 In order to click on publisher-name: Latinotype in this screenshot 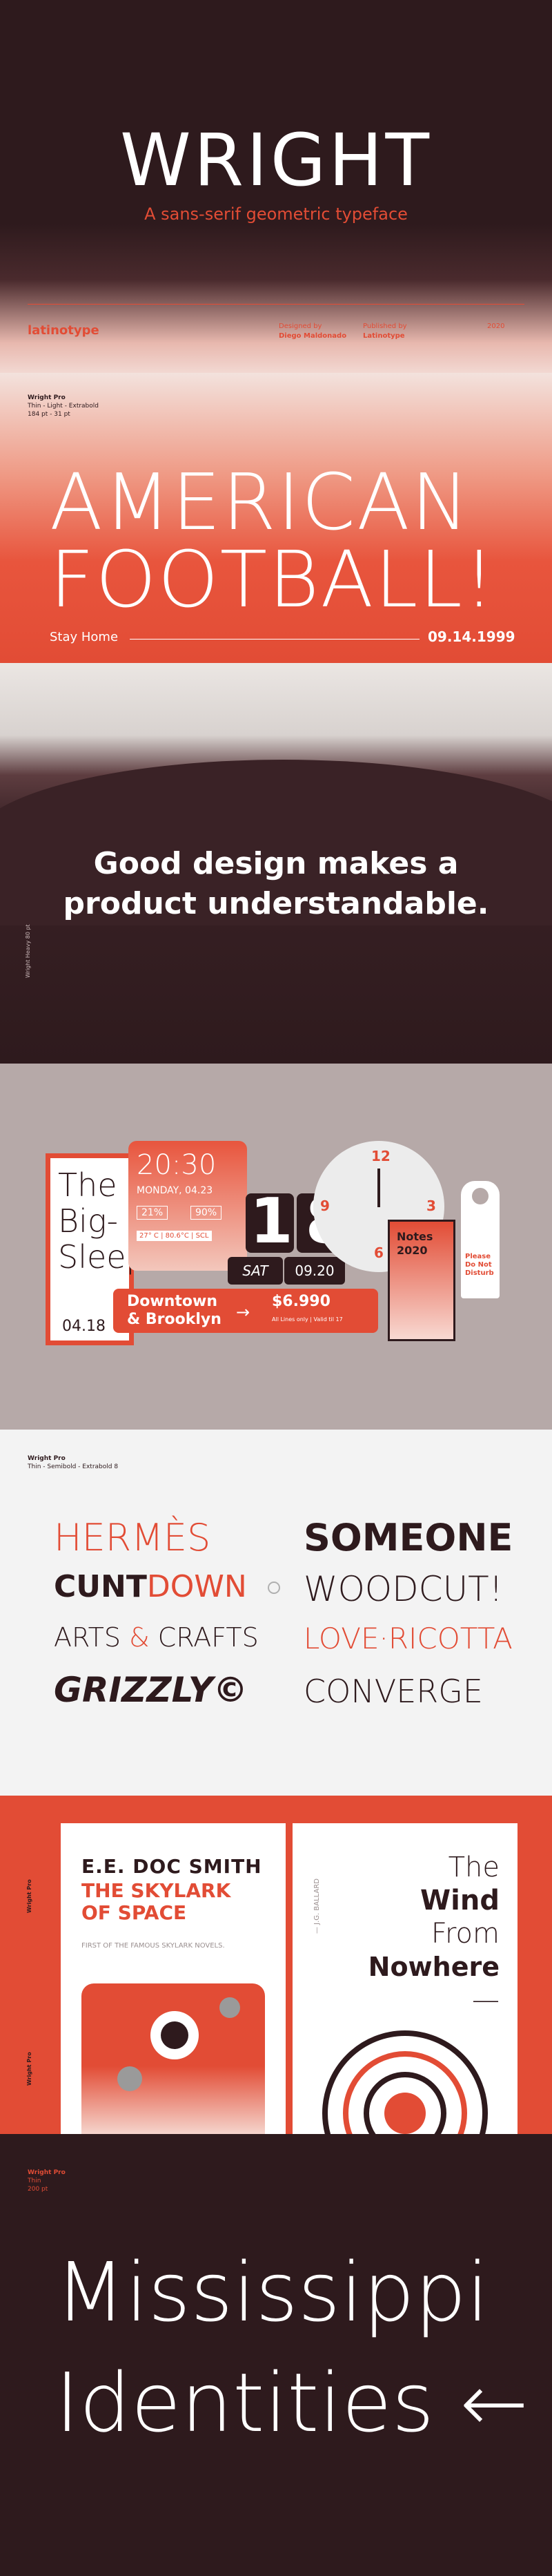, I will do `click(384, 336)`.